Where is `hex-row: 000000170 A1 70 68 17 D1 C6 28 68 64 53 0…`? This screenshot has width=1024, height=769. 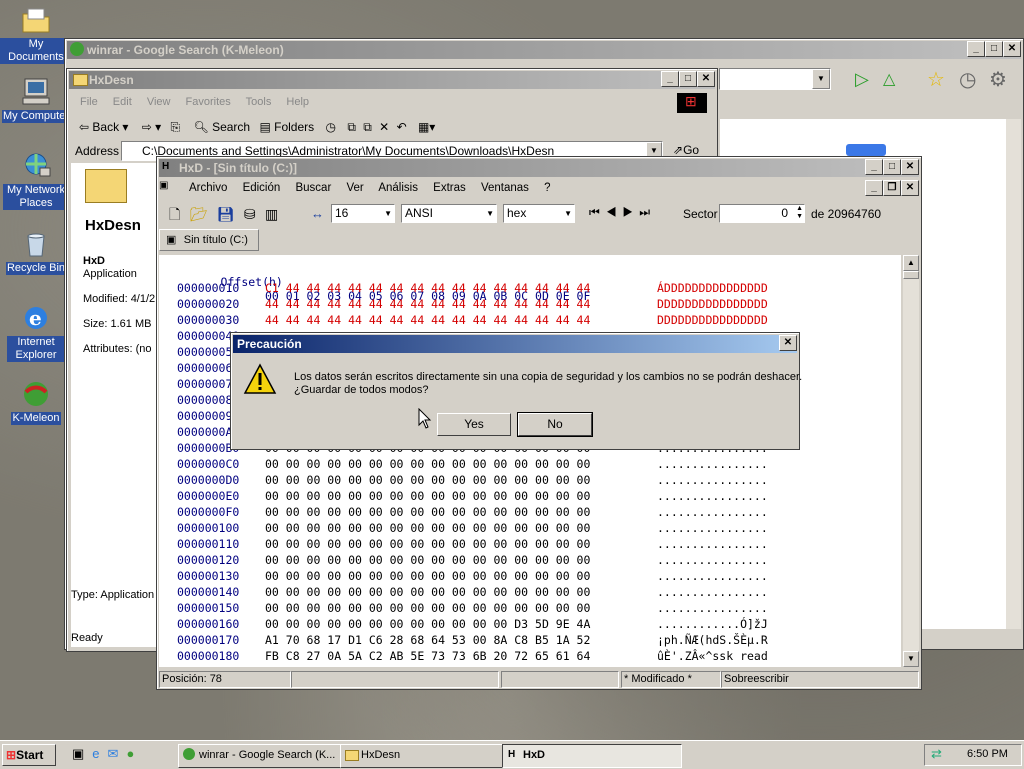 hex-row: 000000170 A1 70 68 17 D1 C6 28 68 64 53 0… is located at coordinates (472, 641).